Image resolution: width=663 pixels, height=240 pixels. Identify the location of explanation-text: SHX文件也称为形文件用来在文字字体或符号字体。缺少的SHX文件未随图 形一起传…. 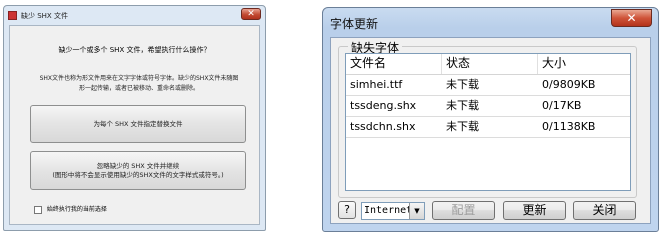
(139, 84).